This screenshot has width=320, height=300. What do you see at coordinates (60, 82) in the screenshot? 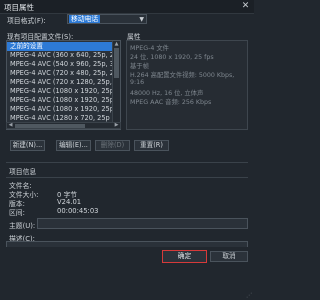
I see `profile-item: MPEG-4 AVC (720 x 1280, 25p, 4` at bounding box center [60, 82].